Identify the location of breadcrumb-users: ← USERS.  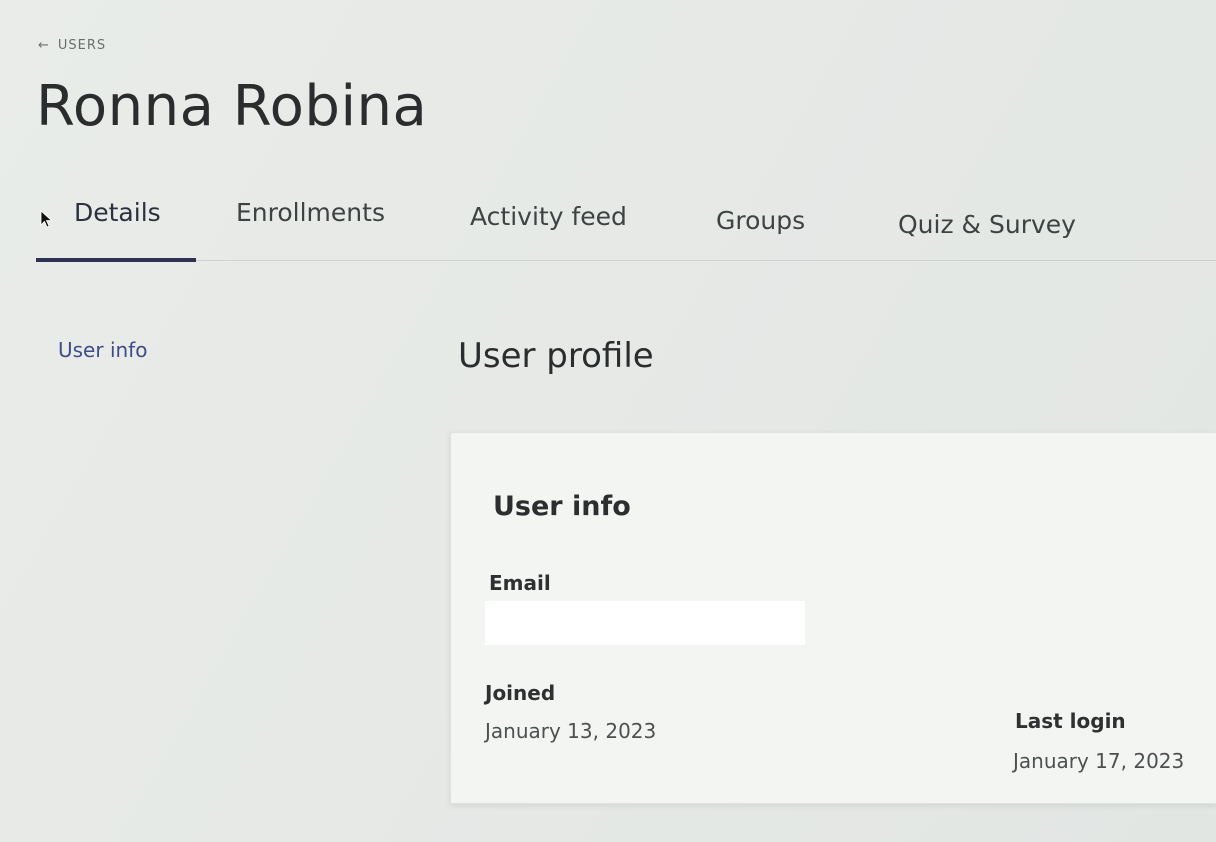
(72, 45).